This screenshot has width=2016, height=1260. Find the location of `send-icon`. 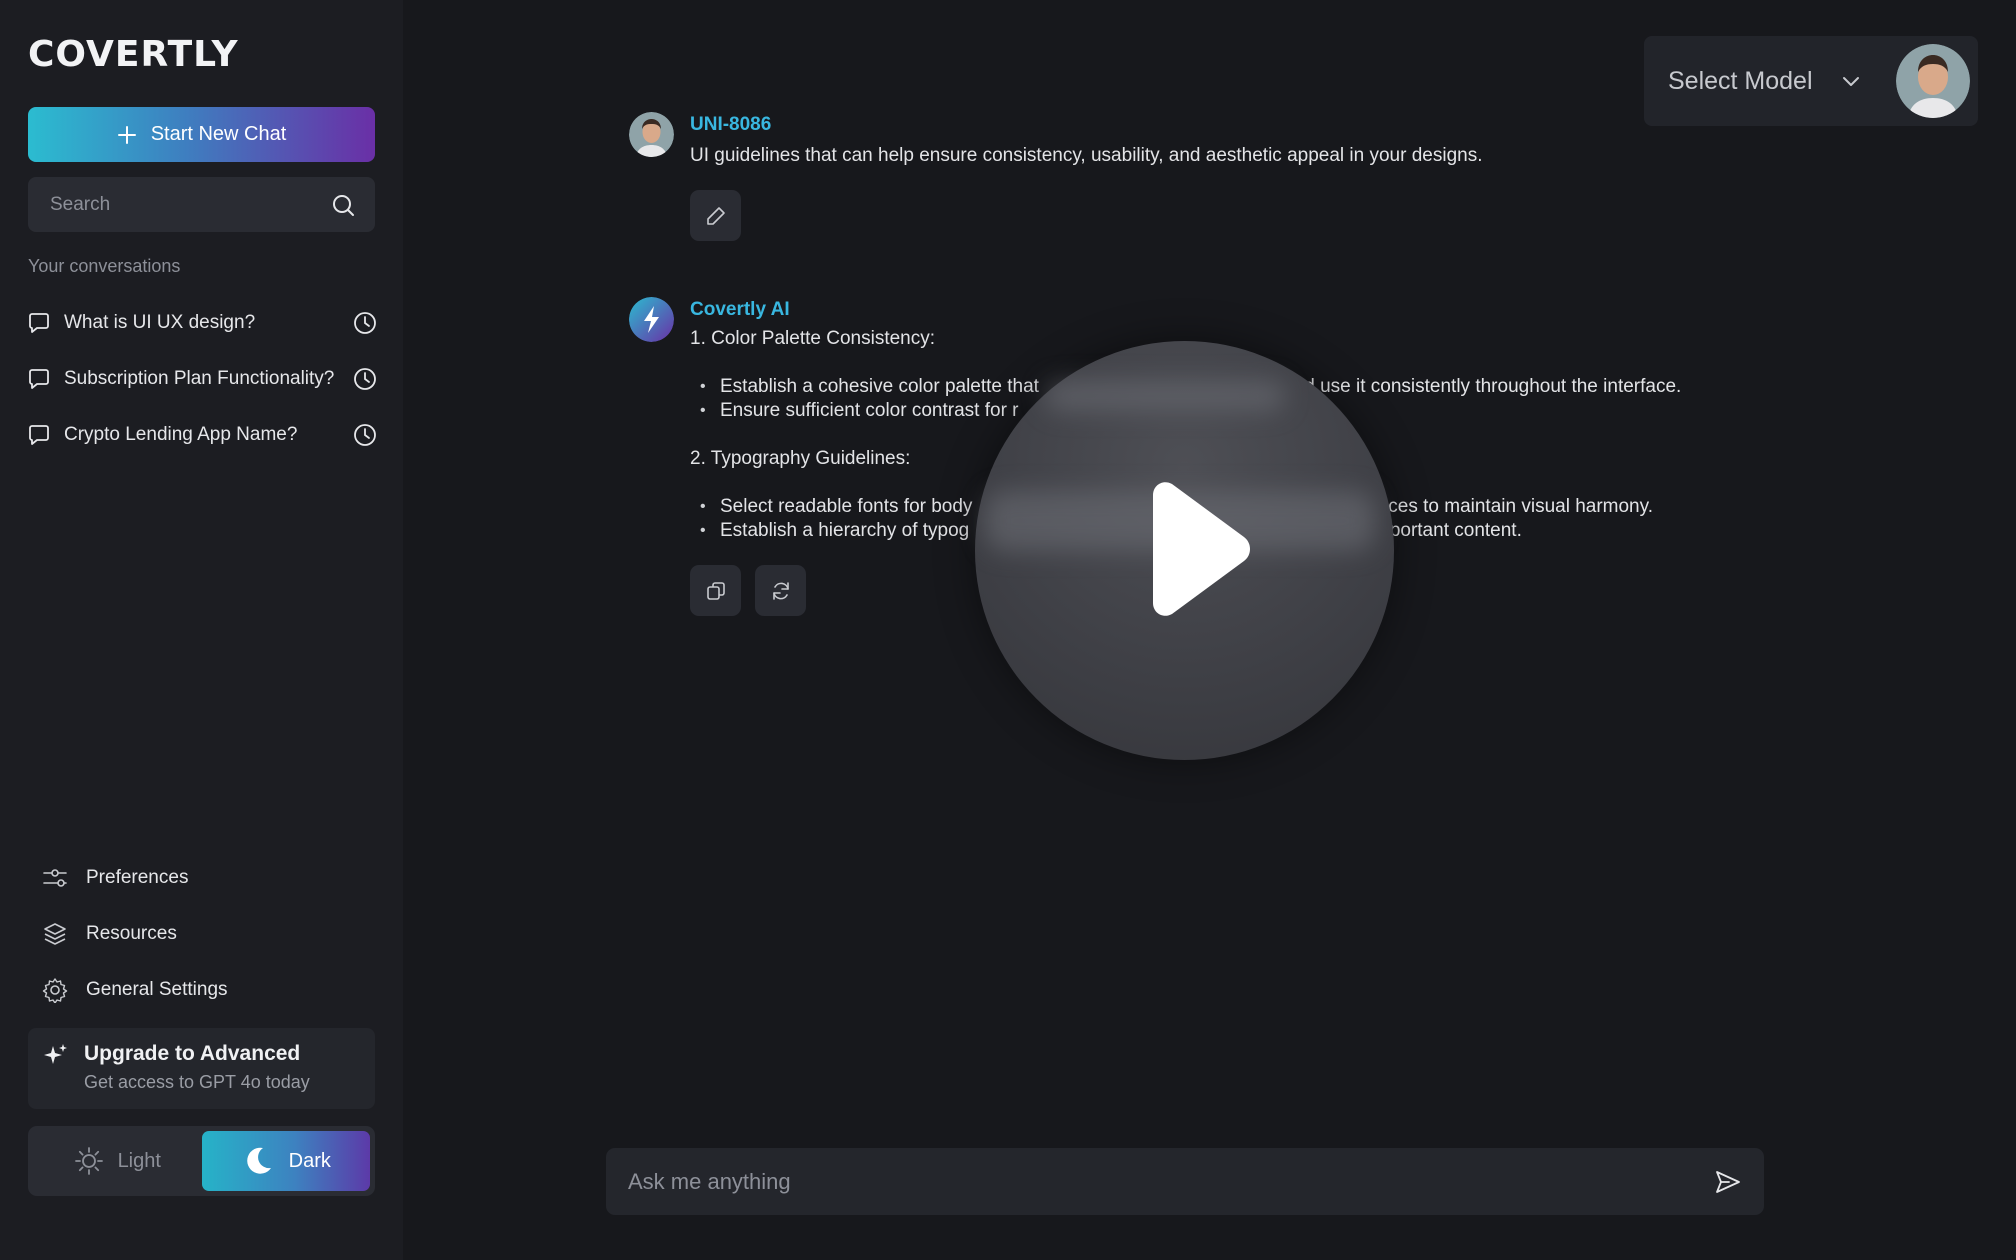

send-icon is located at coordinates (1728, 1182).